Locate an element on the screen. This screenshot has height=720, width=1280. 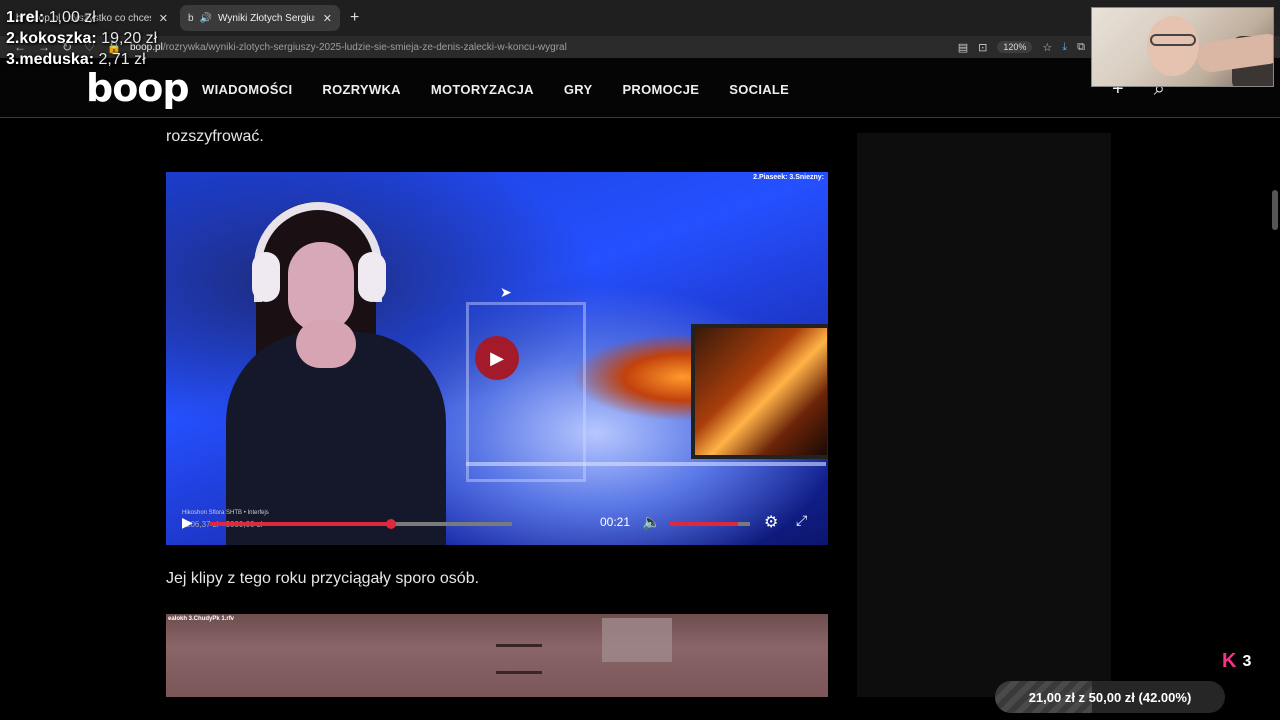
fullscreen-icon: ⤢ is located at coordinates (801, 520).